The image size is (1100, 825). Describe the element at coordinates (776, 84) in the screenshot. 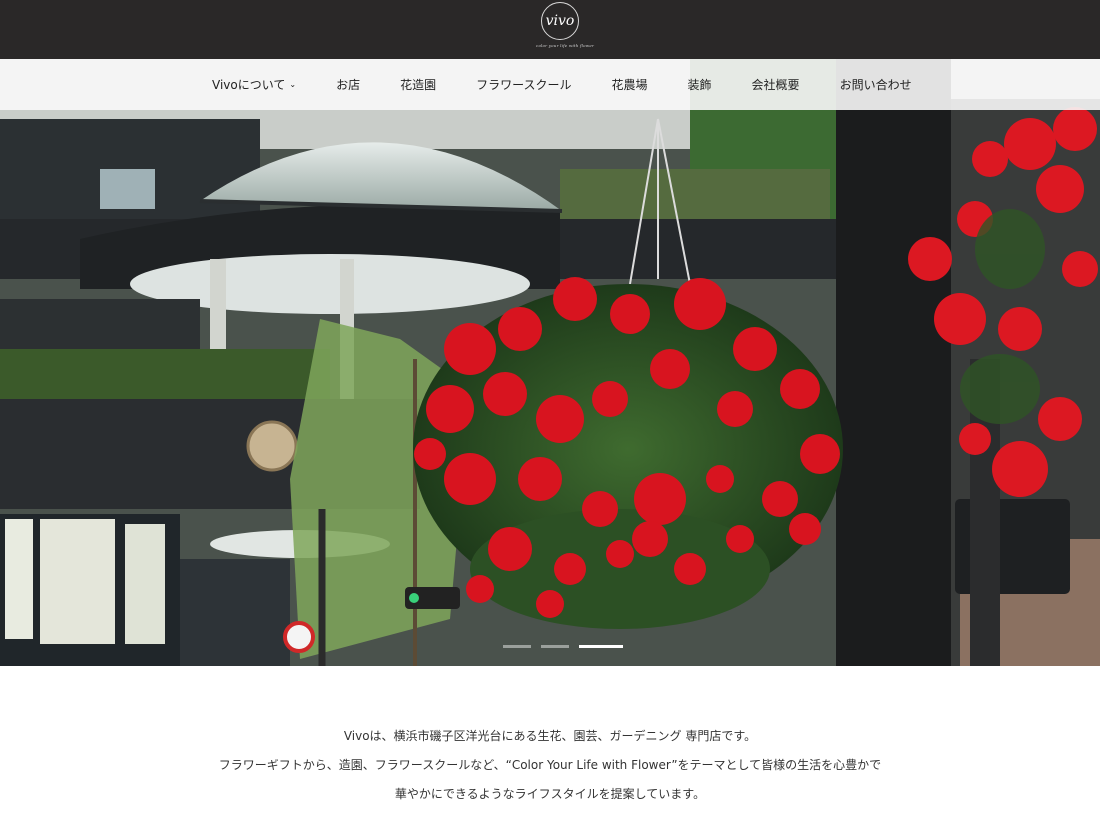

I see `nav-item-company: 会社概要` at that location.